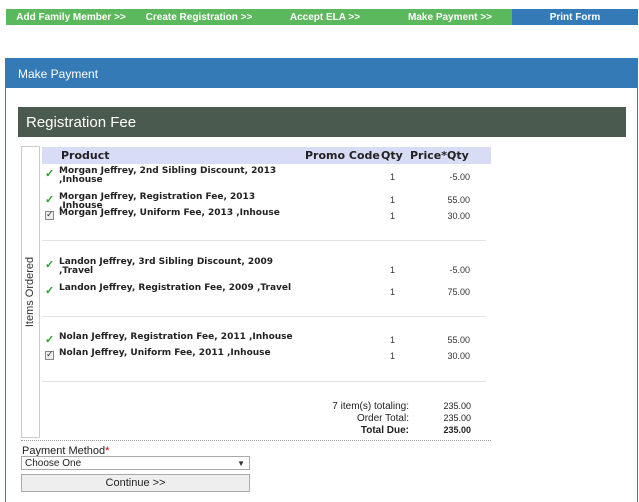  I want to click on total-due-label: Total Due:, so click(384, 430).